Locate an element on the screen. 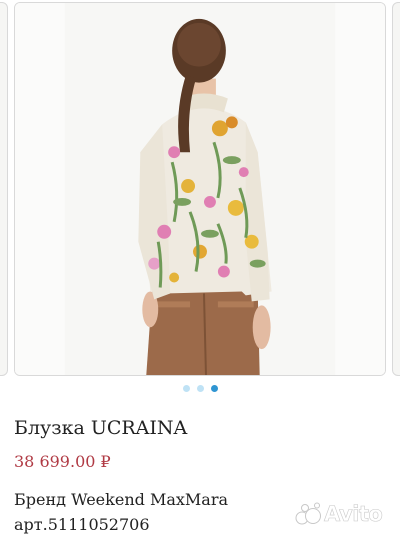  carousel-dot-3-active is located at coordinates (214, 388).